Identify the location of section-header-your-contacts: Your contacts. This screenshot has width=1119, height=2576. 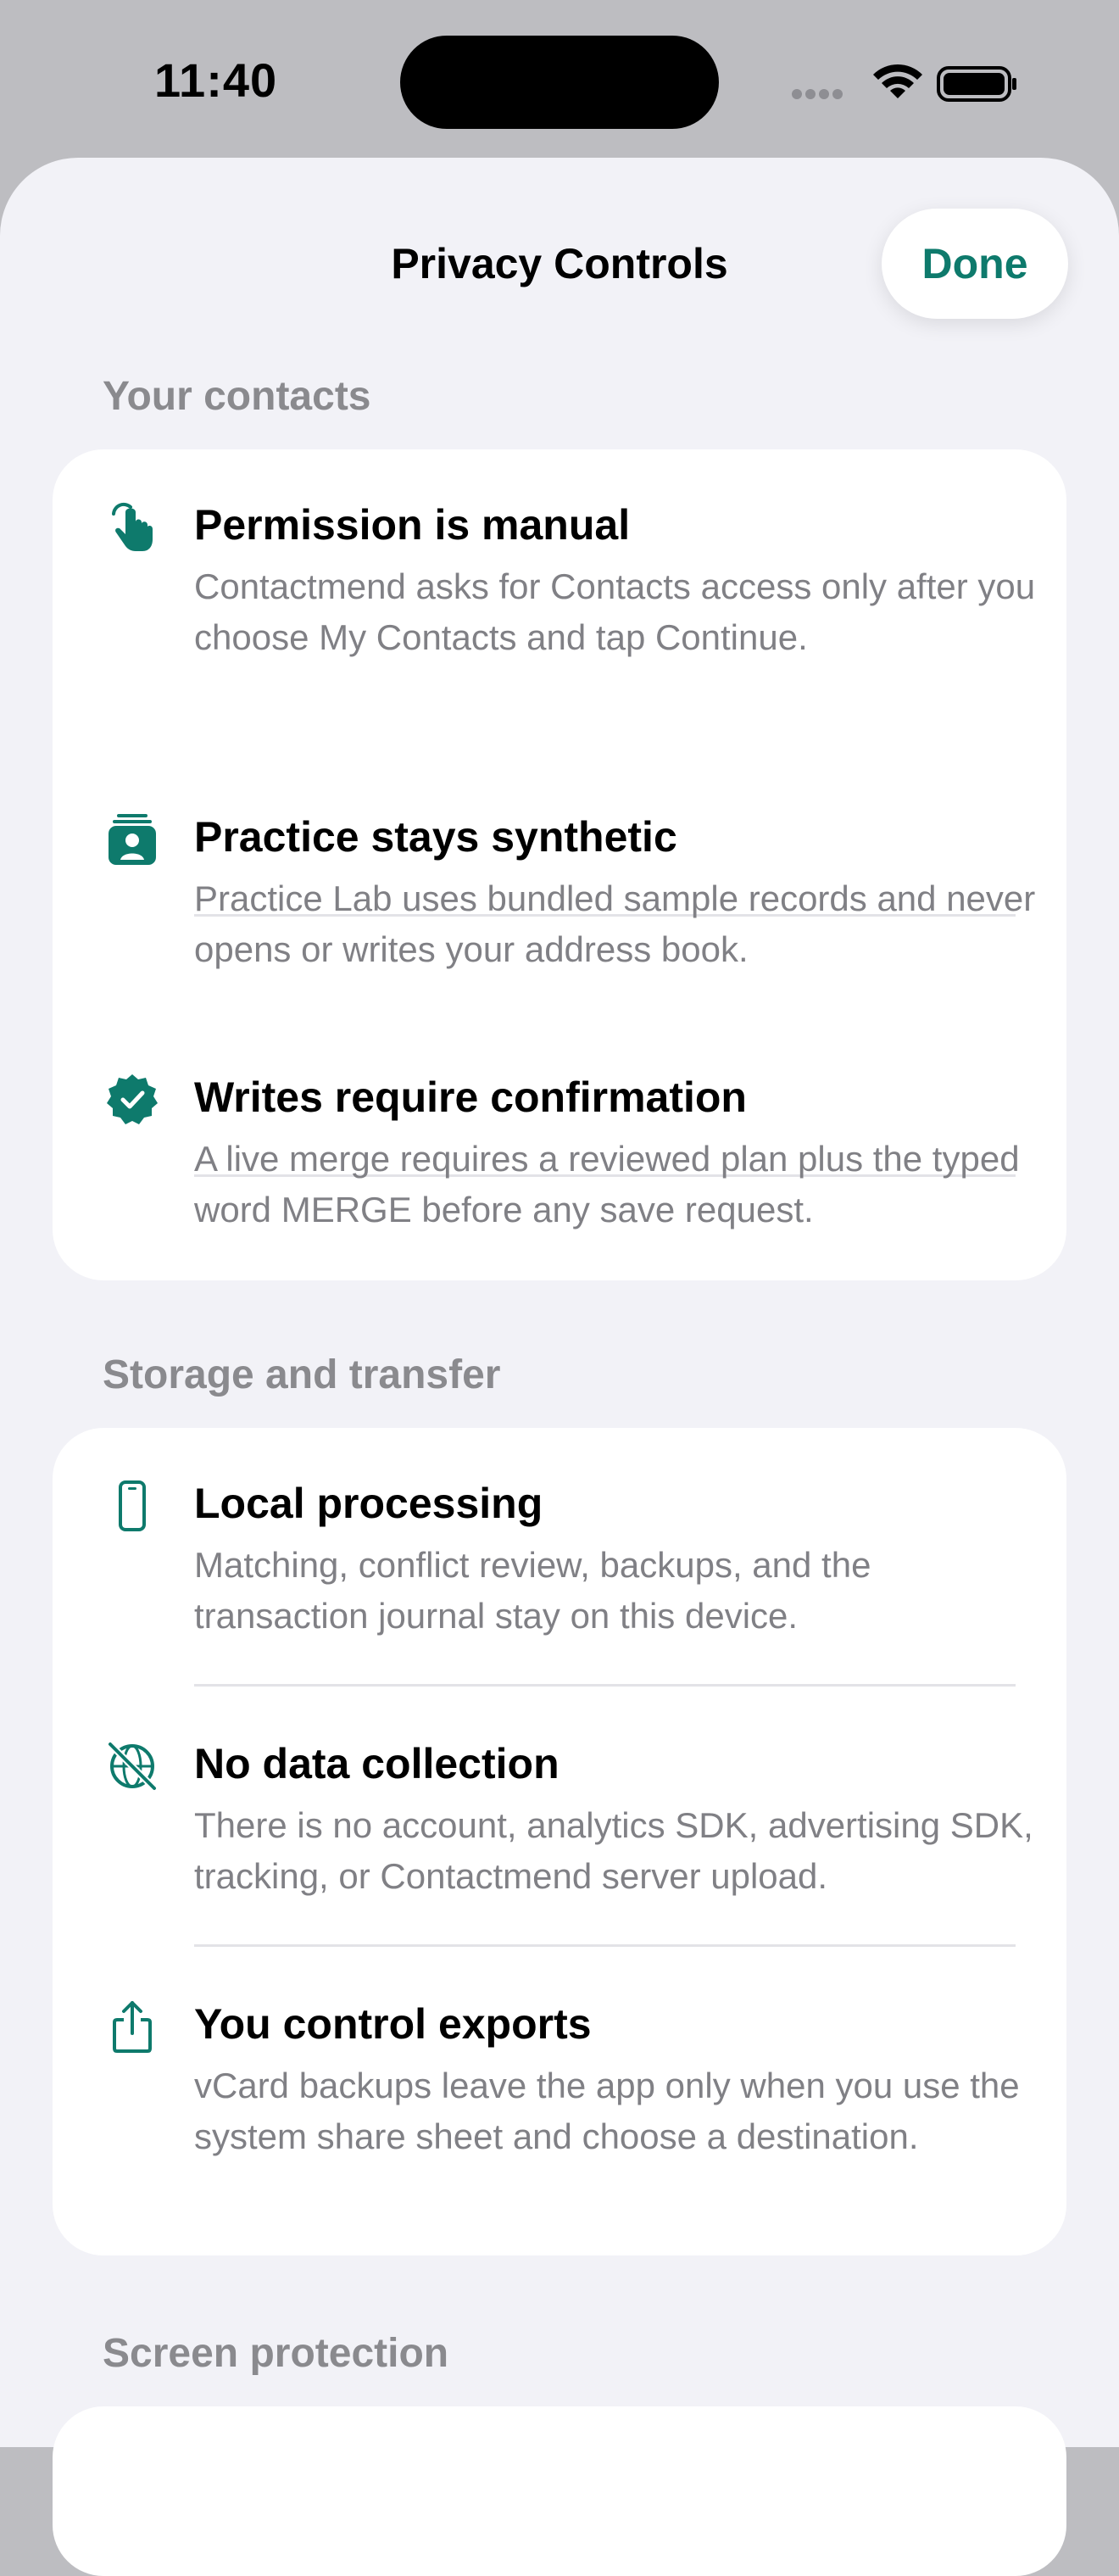
(237, 396).